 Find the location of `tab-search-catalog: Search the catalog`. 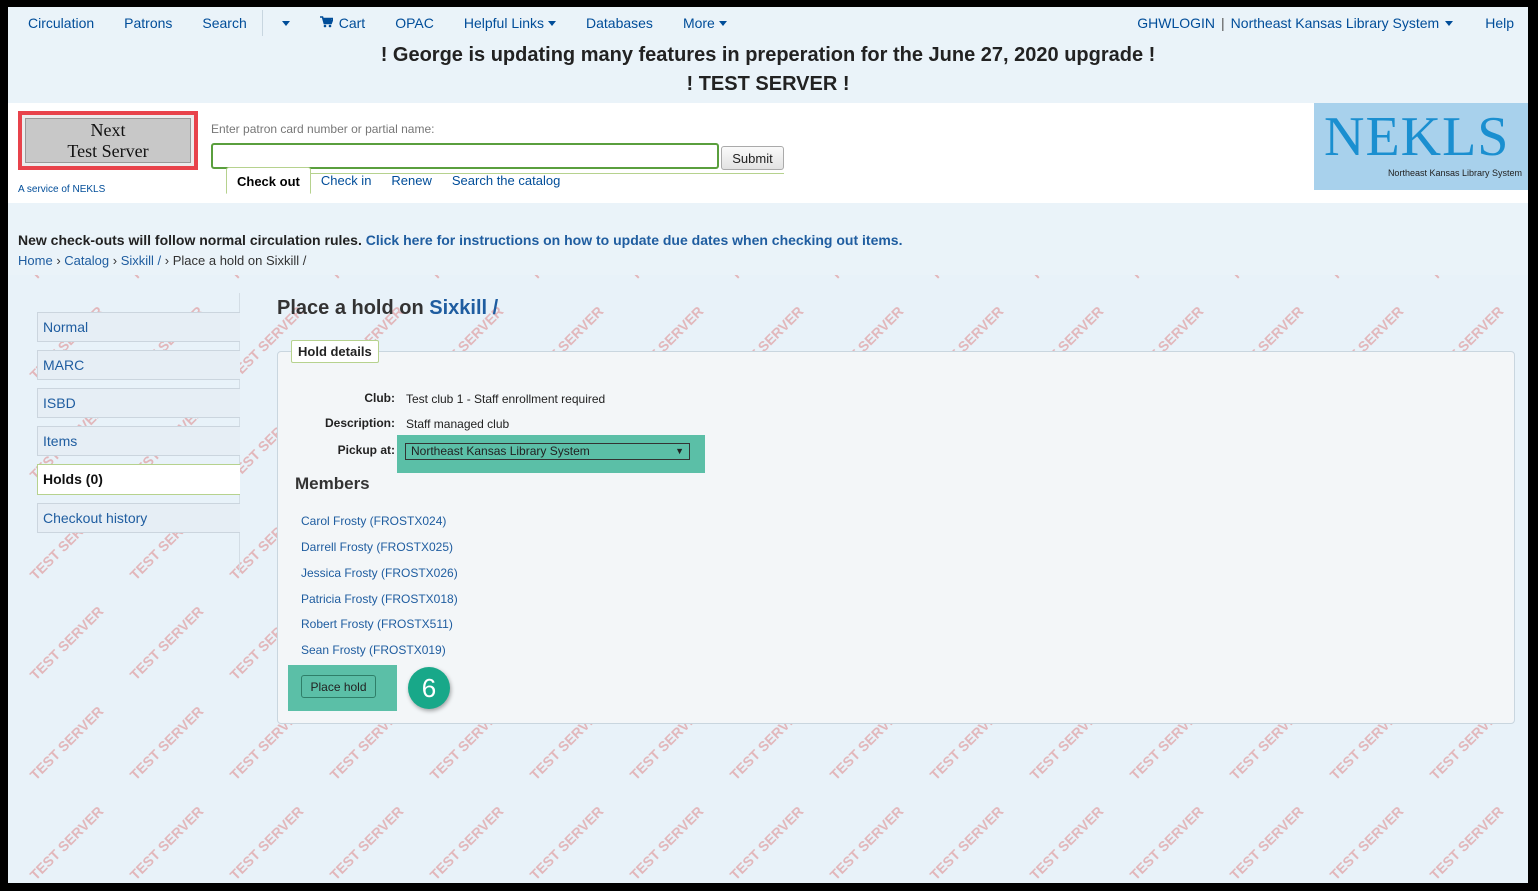

tab-search-catalog: Search the catalog is located at coordinates (506, 180).